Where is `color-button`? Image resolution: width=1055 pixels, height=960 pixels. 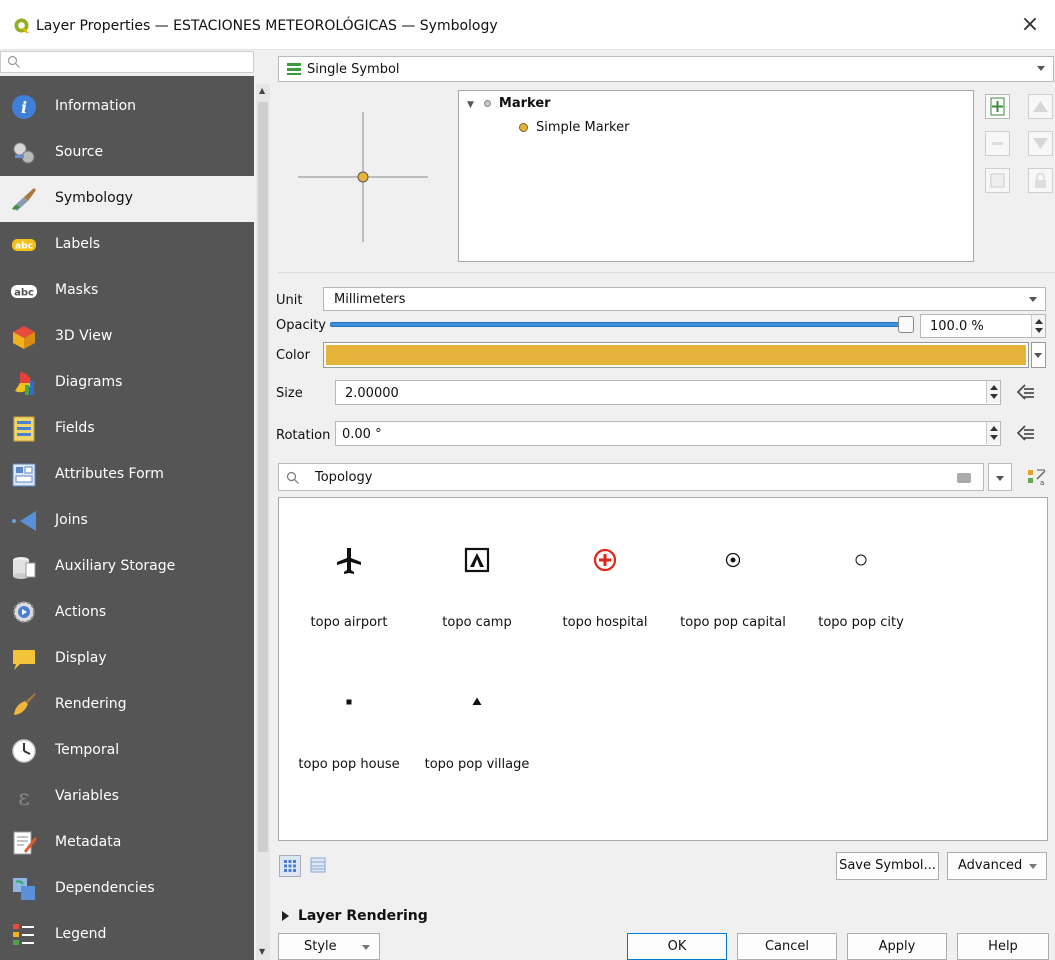
color-button is located at coordinates (676, 355).